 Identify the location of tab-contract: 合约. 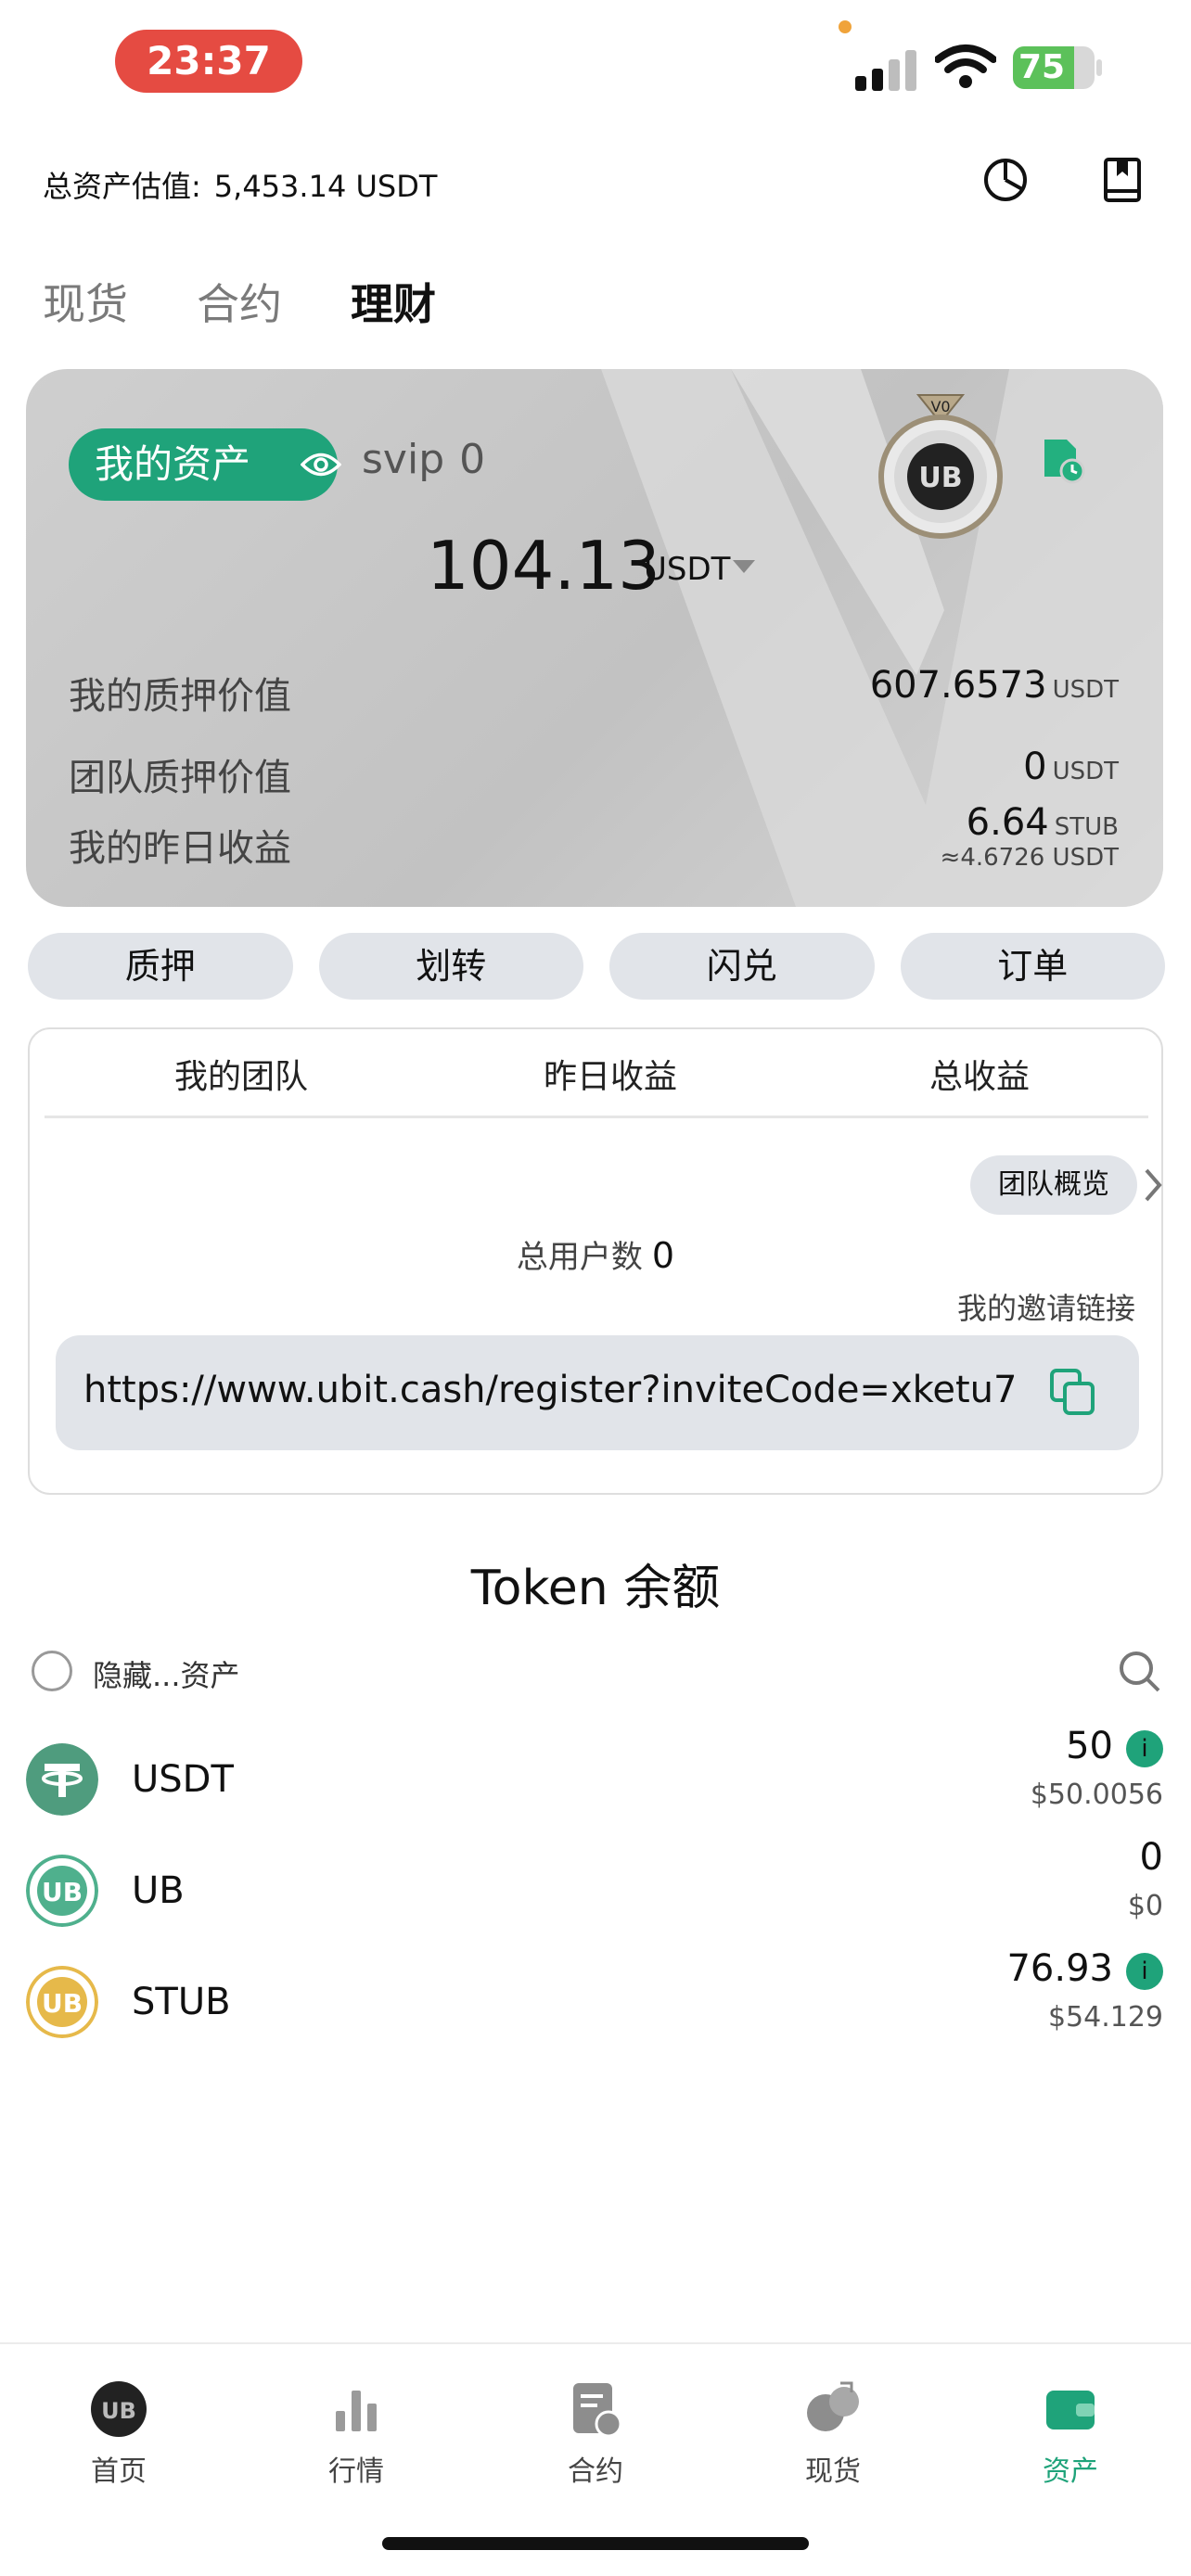
(239, 301).